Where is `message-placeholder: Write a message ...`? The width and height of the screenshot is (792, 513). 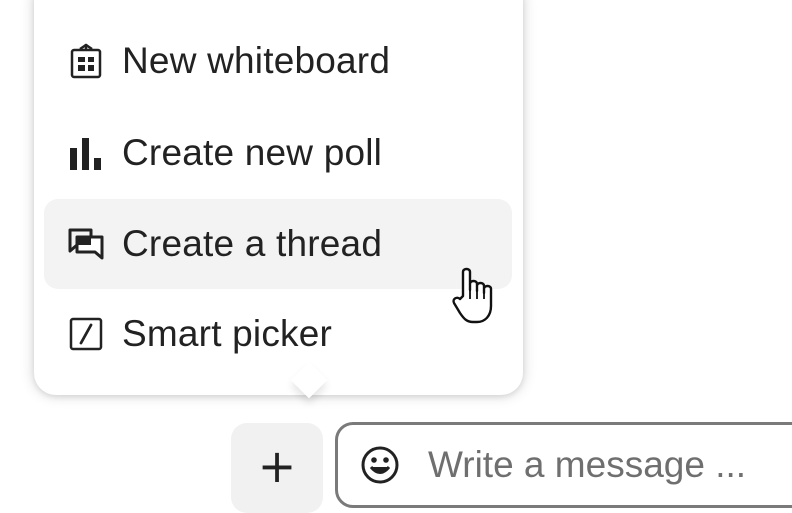 message-placeholder: Write a message ... is located at coordinates (587, 464).